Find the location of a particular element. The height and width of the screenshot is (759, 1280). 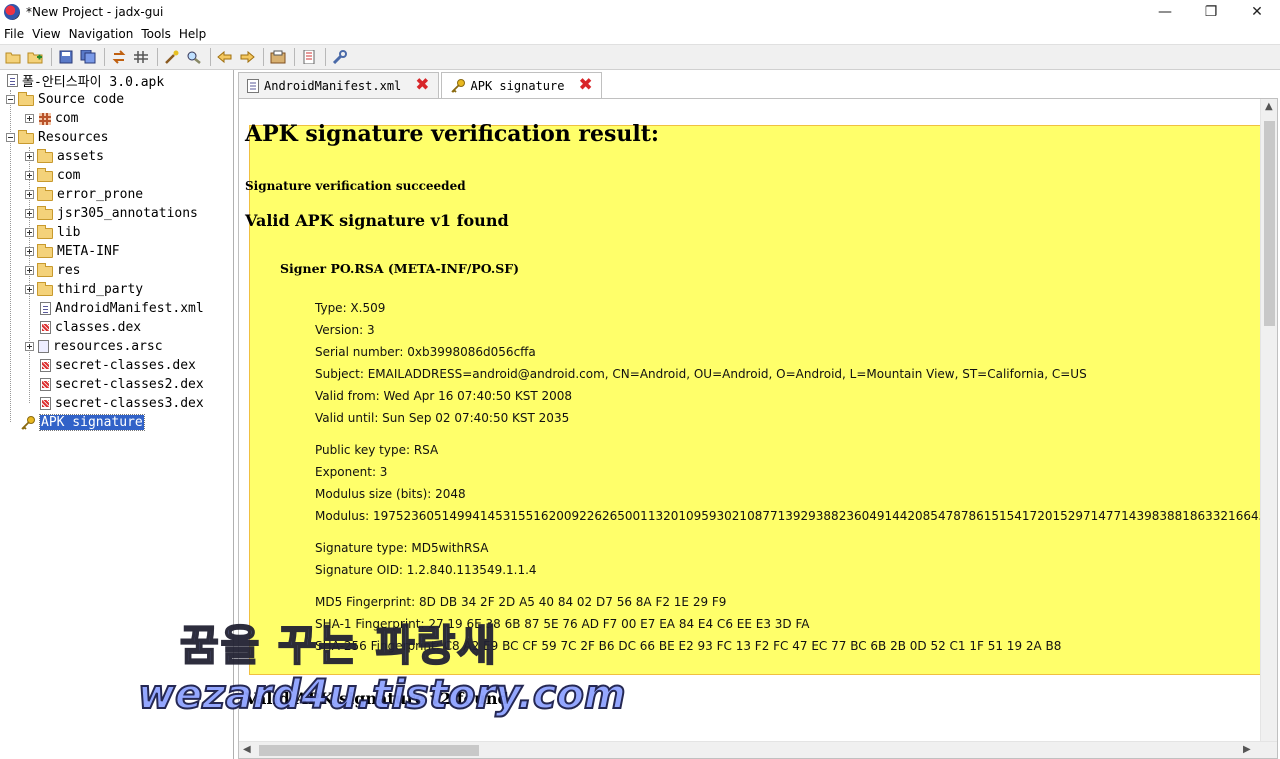

tree-item-resources-arsc: resources.arsc is located at coordinates (94, 346).